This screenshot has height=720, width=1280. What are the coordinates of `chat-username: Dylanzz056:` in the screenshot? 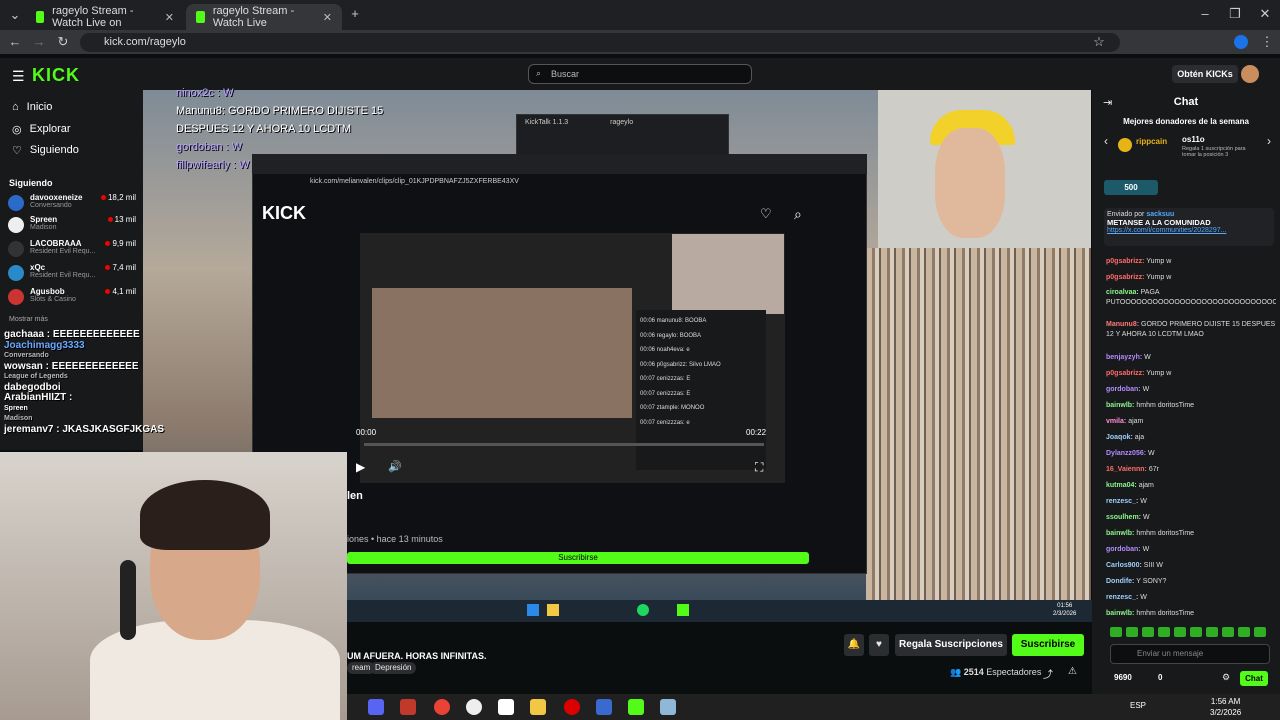 It's located at (1126, 453).